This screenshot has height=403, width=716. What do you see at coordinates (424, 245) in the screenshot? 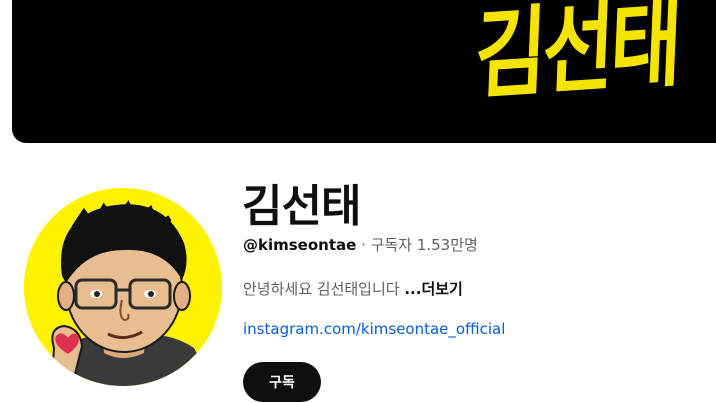
I see `subscriber-count: 구독자 1.53만명` at bounding box center [424, 245].